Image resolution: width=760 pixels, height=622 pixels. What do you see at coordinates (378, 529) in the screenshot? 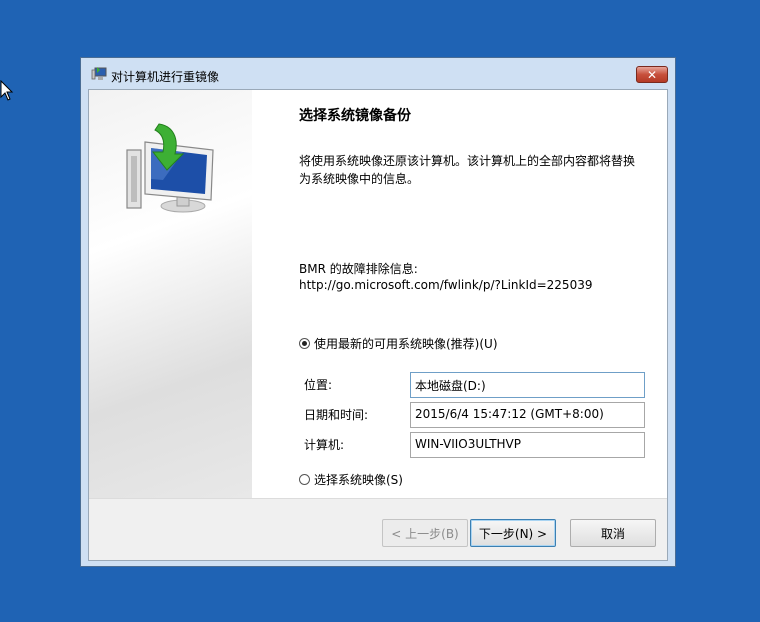
I see `wizard-footer: < 上一步(B) 下一步(N) > 取消` at bounding box center [378, 529].